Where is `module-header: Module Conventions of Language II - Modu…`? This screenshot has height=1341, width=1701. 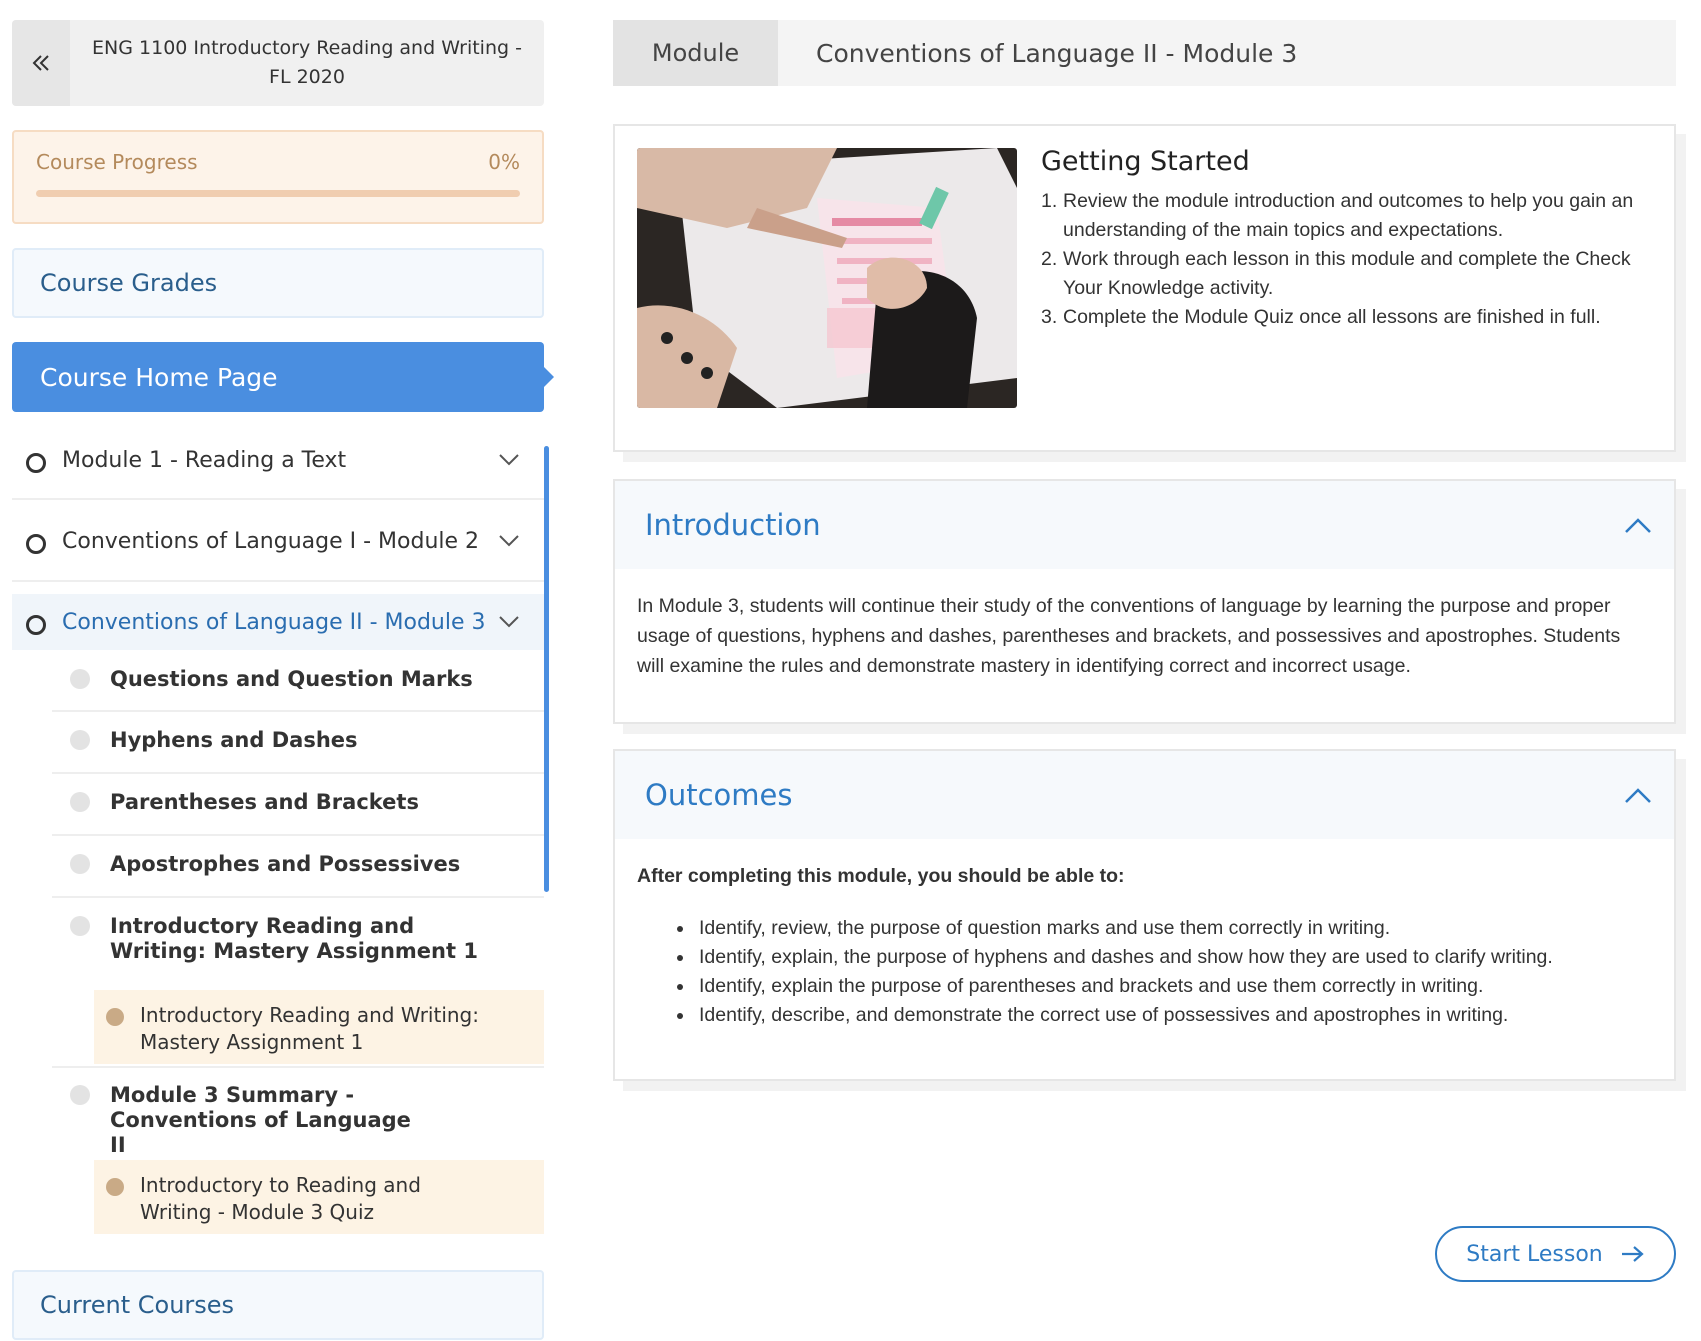
module-header: Module Conventions of Language II - Modu… is located at coordinates (1144, 53).